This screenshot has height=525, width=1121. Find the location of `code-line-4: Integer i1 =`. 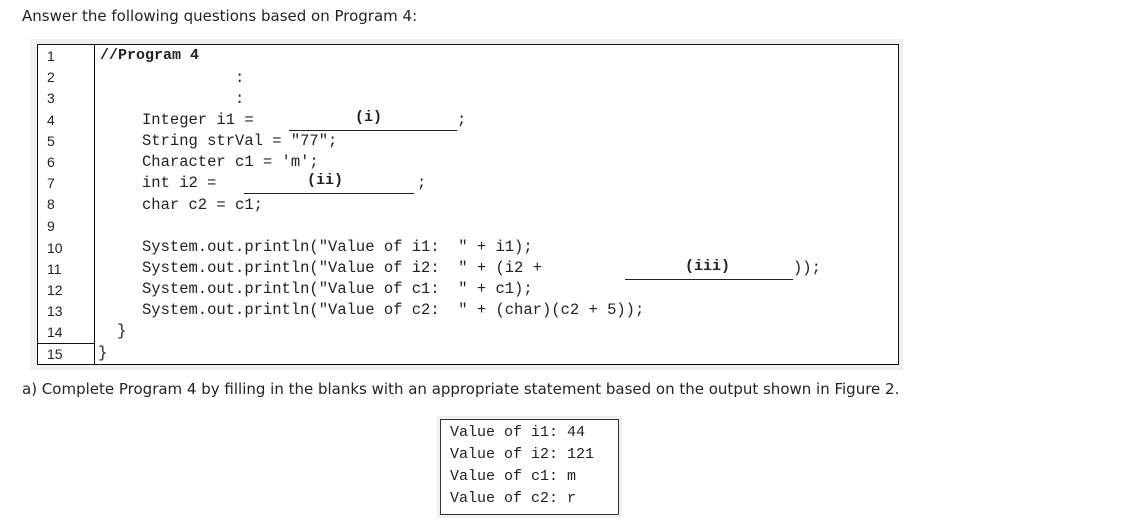

code-line-4: Integer i1 = is located at coordinates (198, 120).